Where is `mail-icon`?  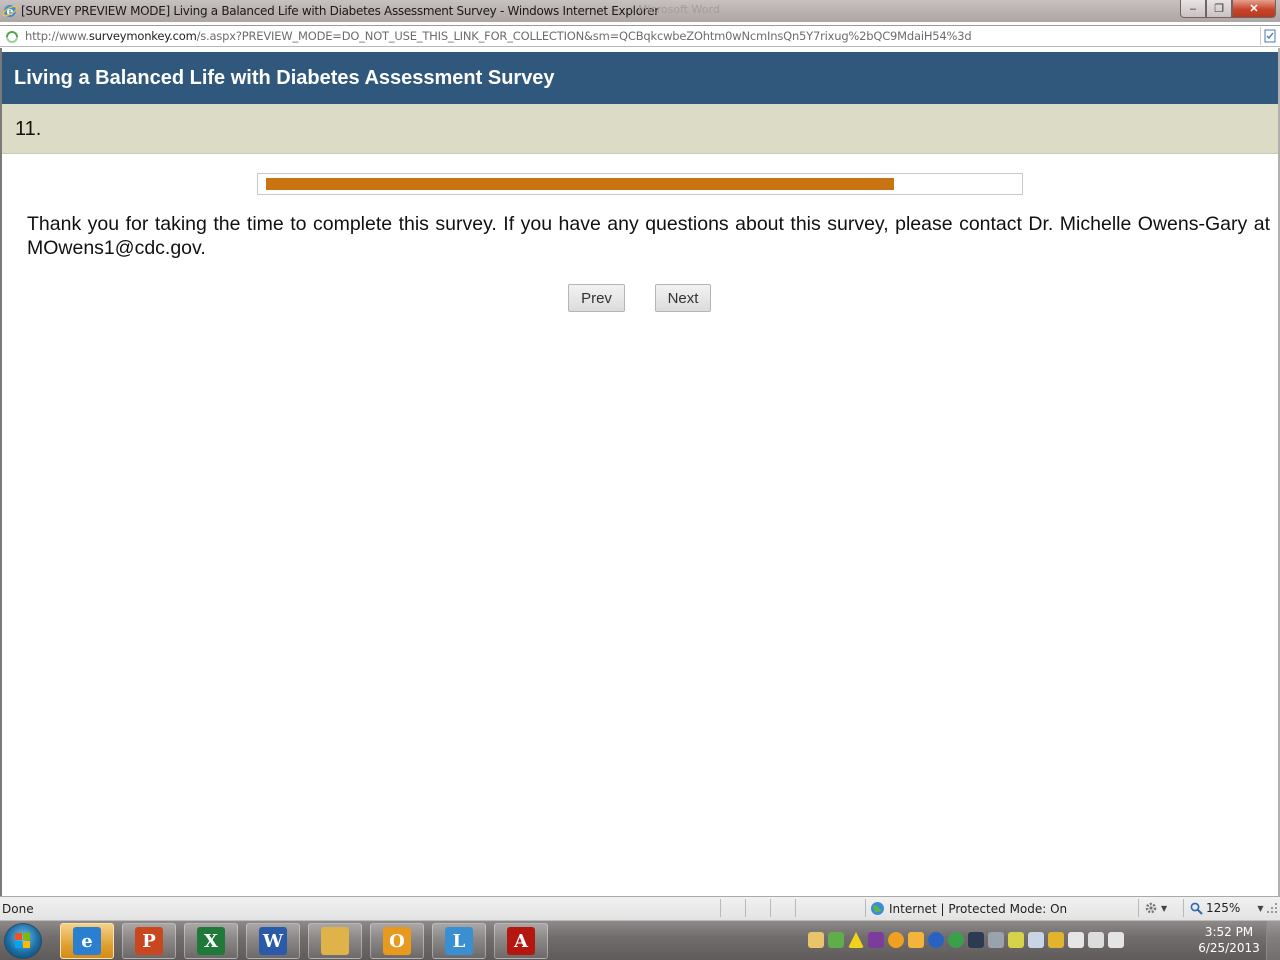
mail-icon is located at coordinates (816, 940).